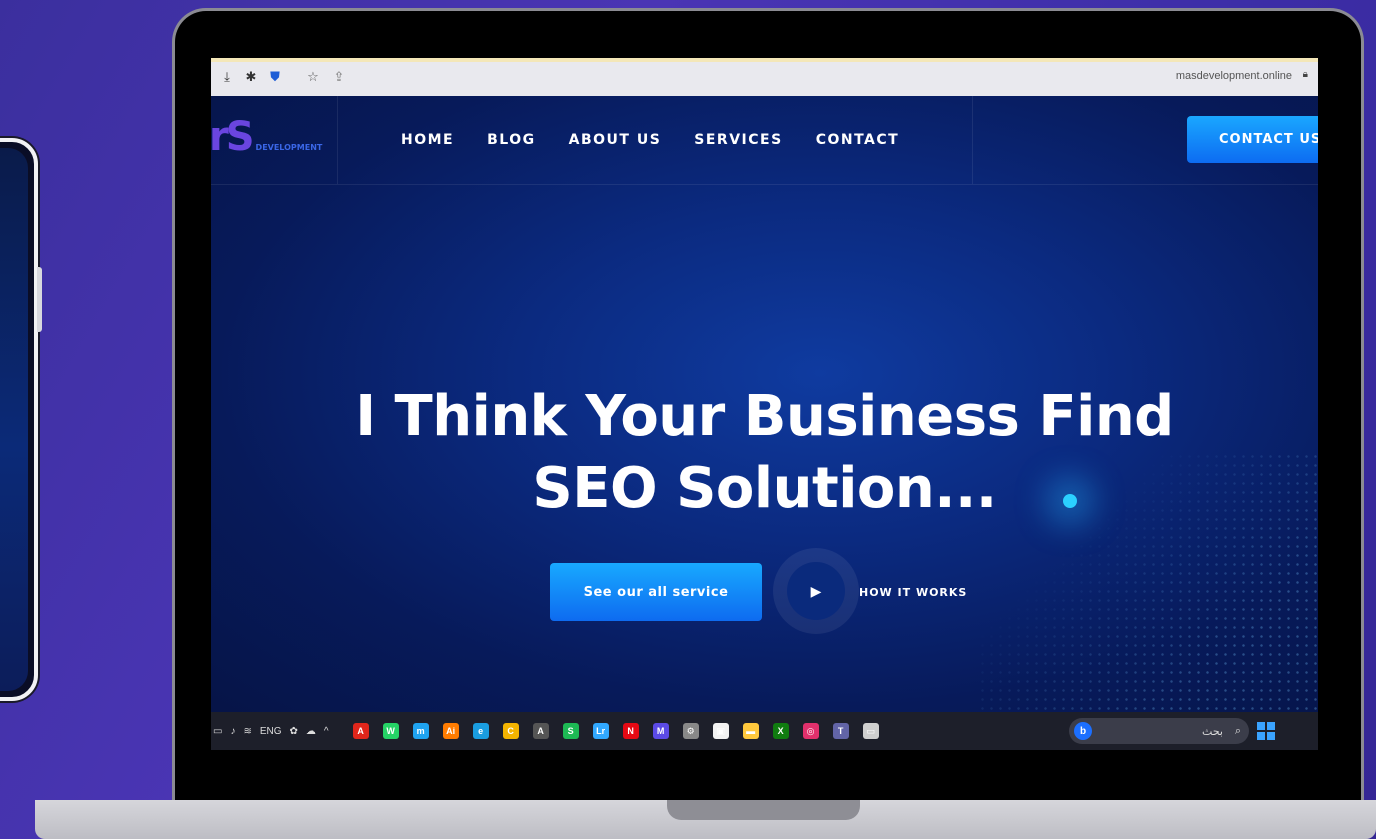 This screenshot has height=839, width=1376. I want to click on nav-services: SERVICES, so click(738, 140).